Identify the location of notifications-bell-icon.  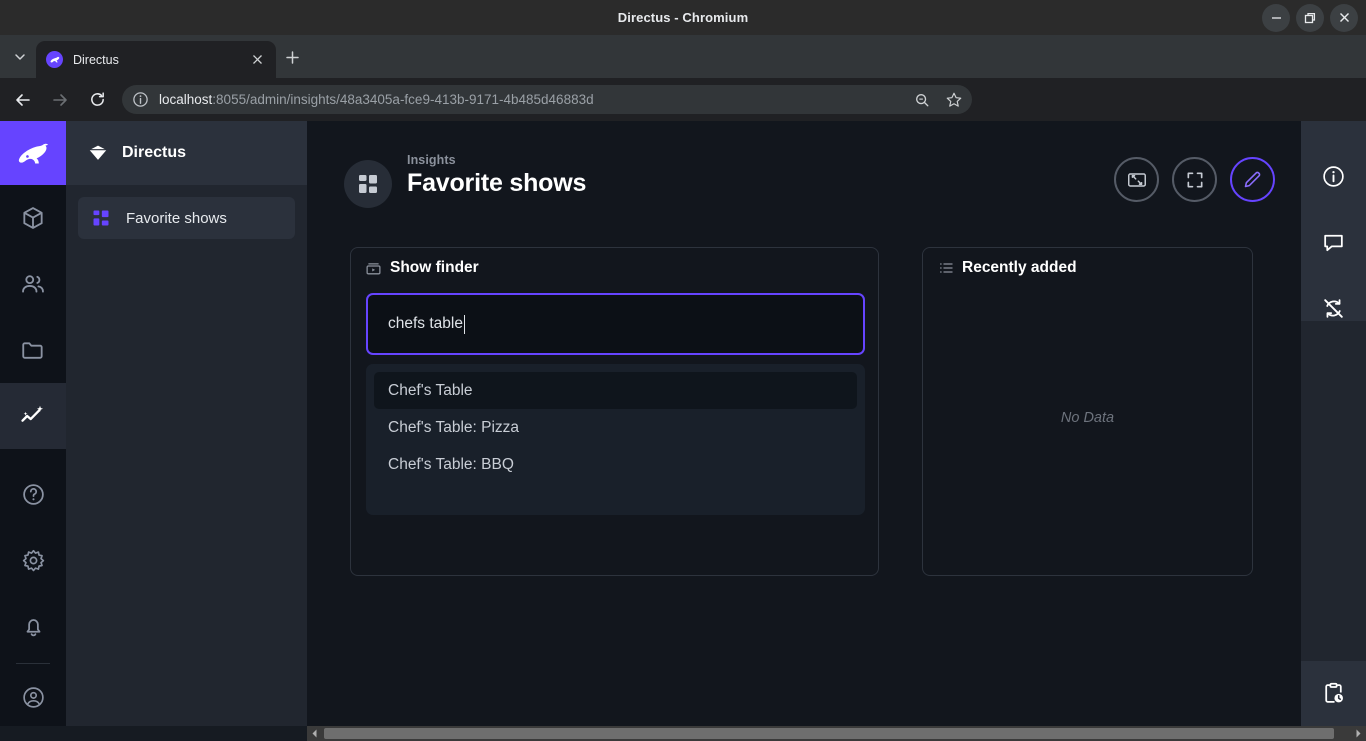
(33, 626).